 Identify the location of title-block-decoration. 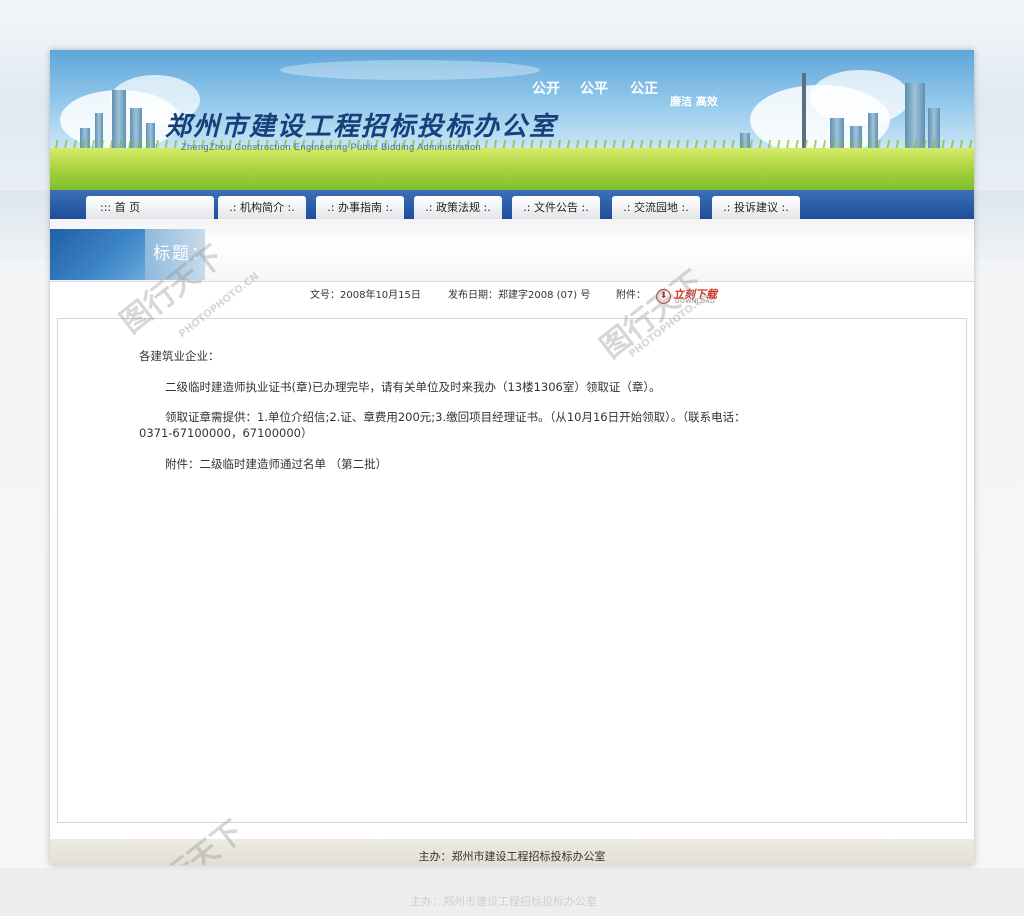
(97, 254).